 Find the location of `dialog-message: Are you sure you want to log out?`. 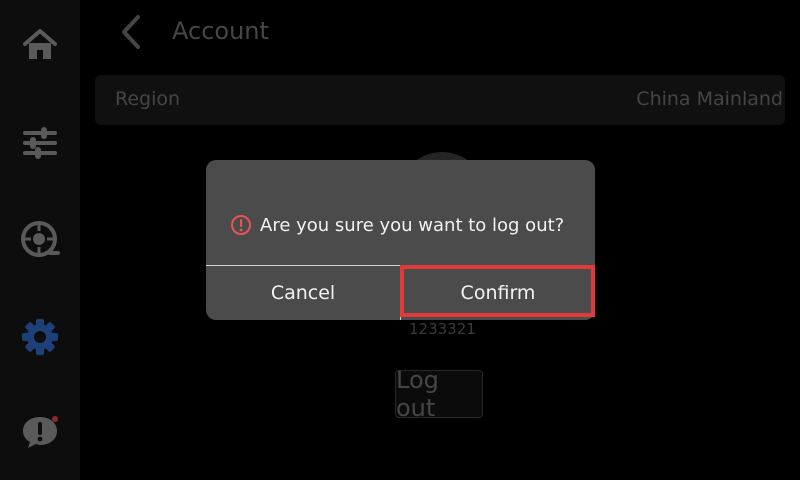

dialog-message: Are you sure you want to log out? is located at coordinates (397, 225).